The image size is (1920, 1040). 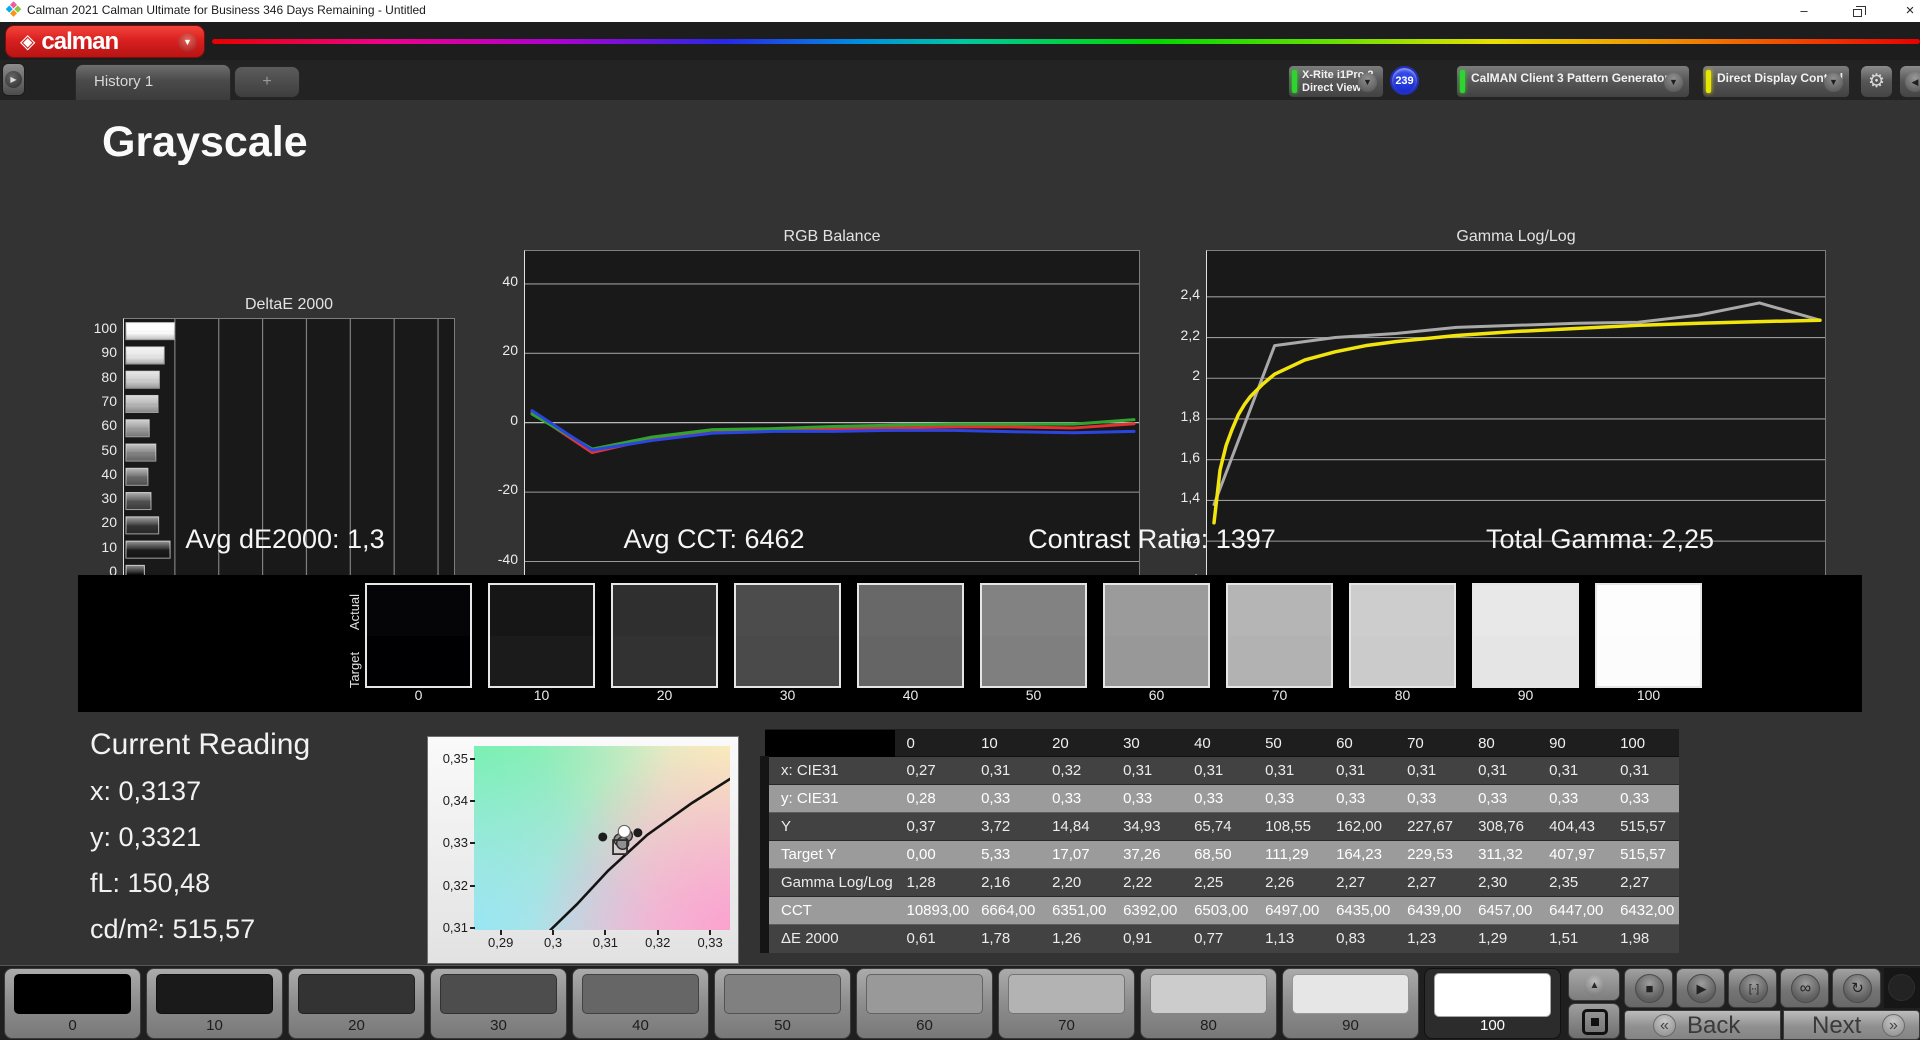 What do you see at coordinates (1856, 988) in the screenshot?
I see `refresh-button: ↻` at bounding box center [1856, 988].